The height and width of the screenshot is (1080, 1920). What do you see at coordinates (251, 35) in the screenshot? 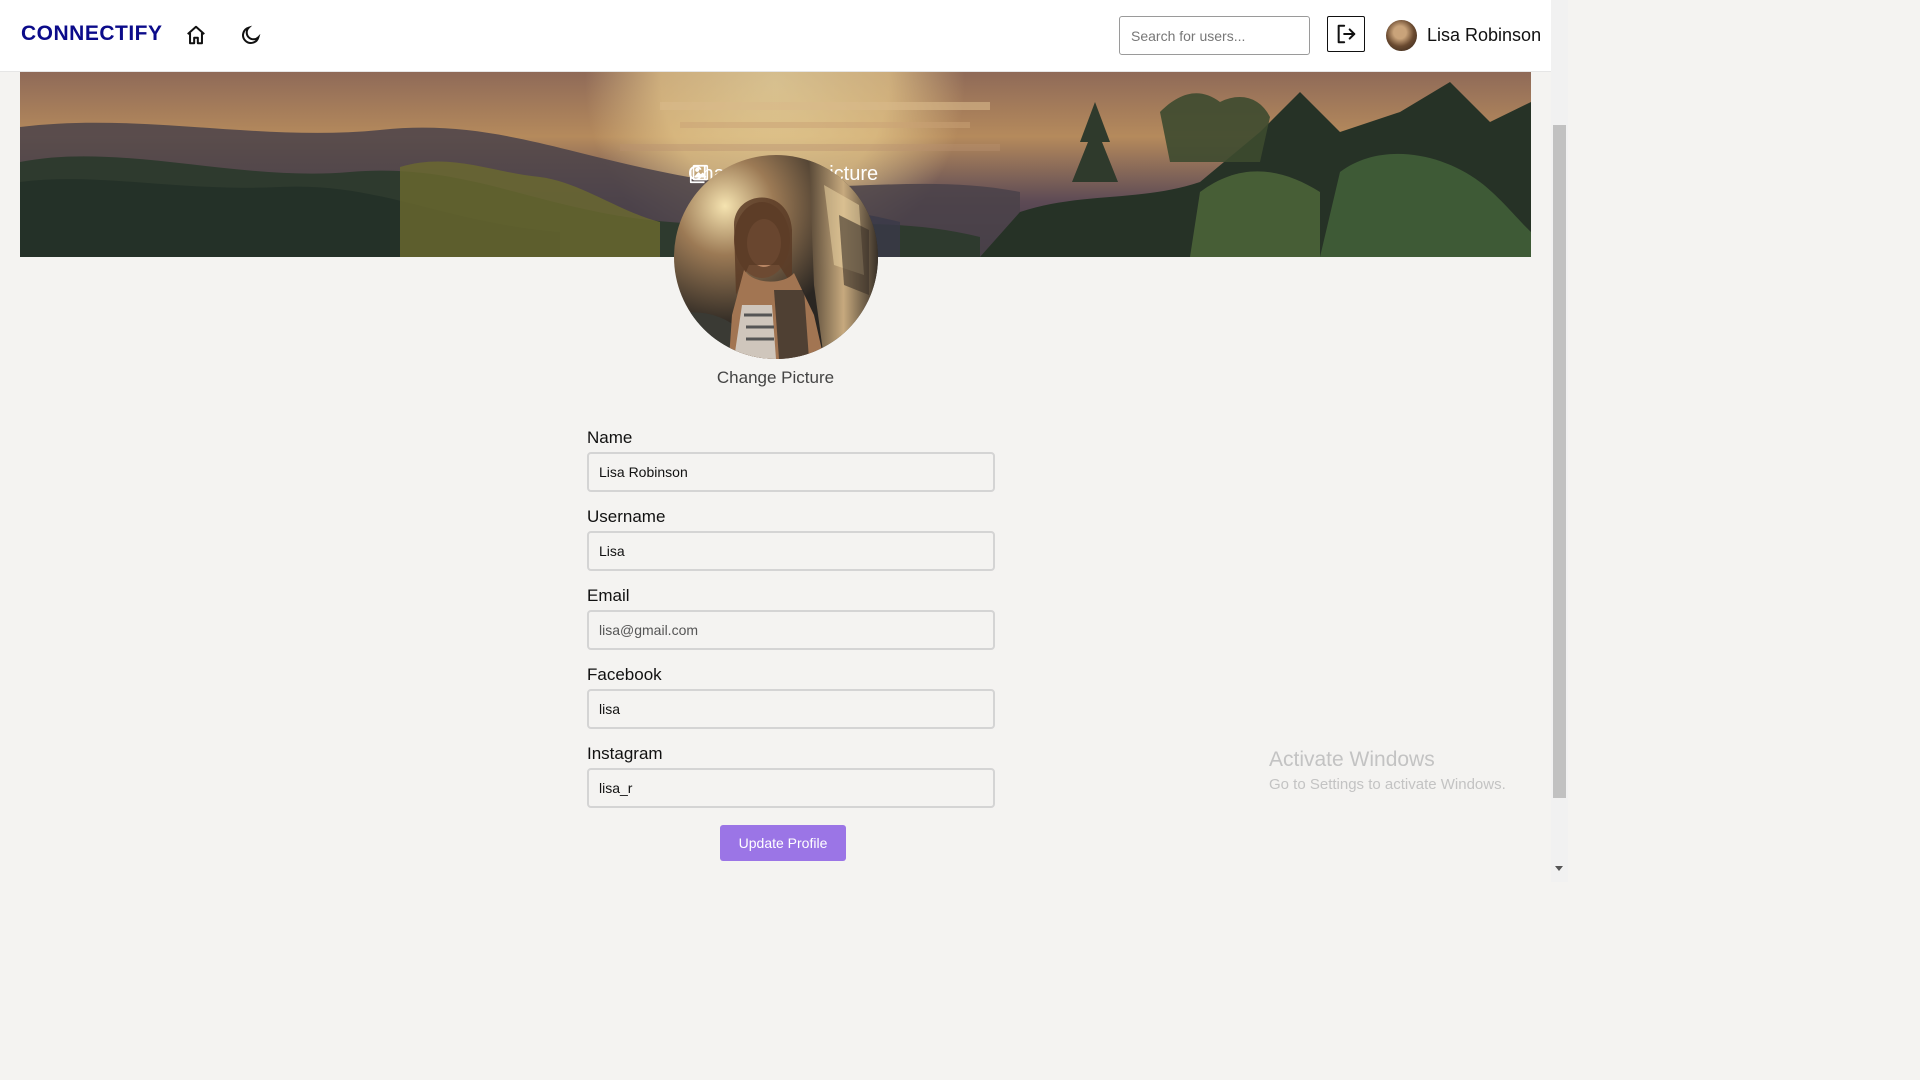
I see `dark-mode-icon` at bounding box center [251, 35].